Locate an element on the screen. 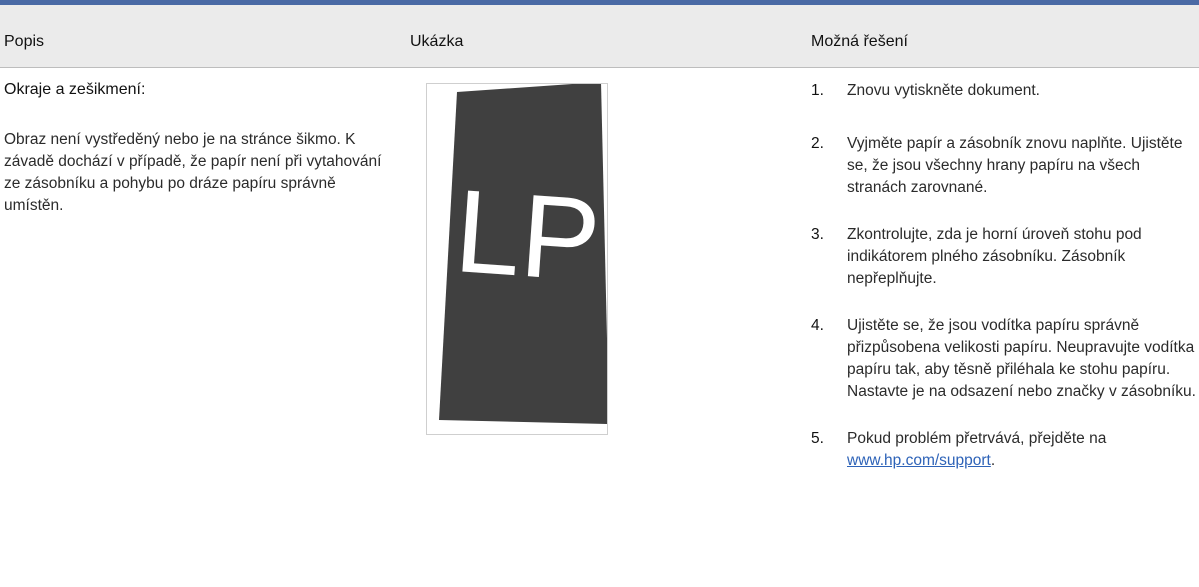 Image resolution: width=1199 pixels, height=587 pixels. sample-letters: LP is located at coordinates (527, 236).